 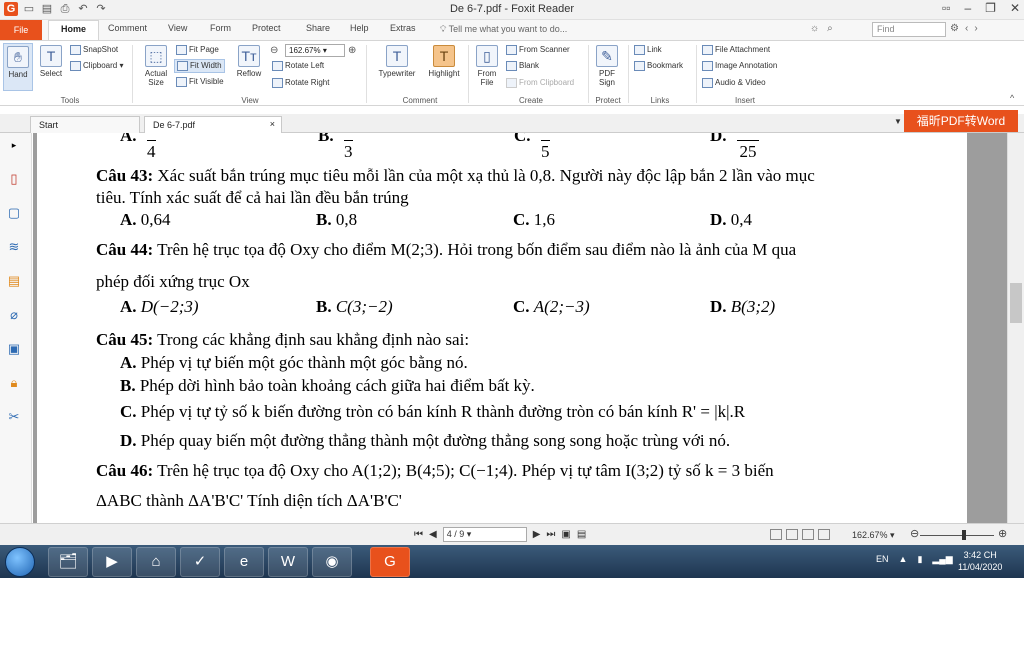 What do you see at coordinates (444, 68) in the screenshot?
I see `highlight-button: T Highlight` at bounding box center [444, 68].